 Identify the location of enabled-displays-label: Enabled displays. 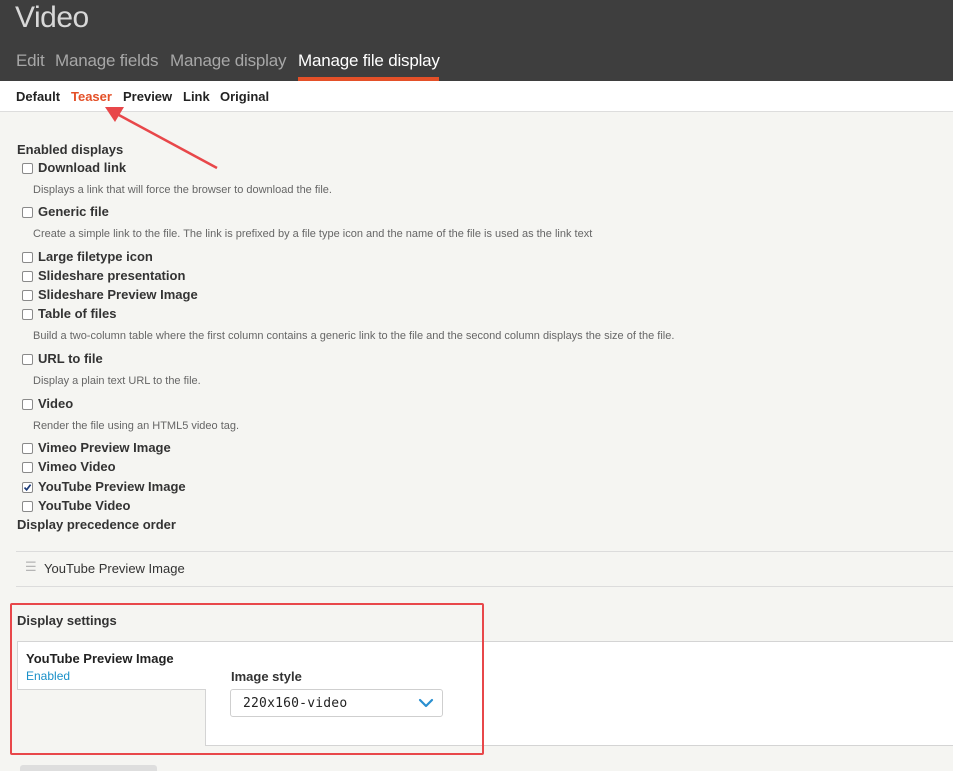
(70, 149).